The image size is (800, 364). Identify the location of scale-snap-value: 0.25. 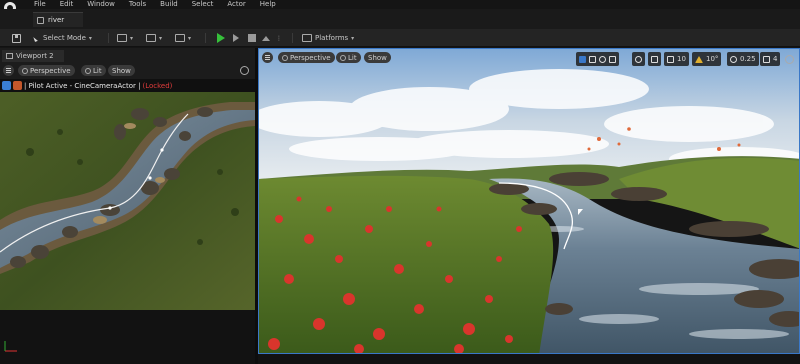
(748, 59).